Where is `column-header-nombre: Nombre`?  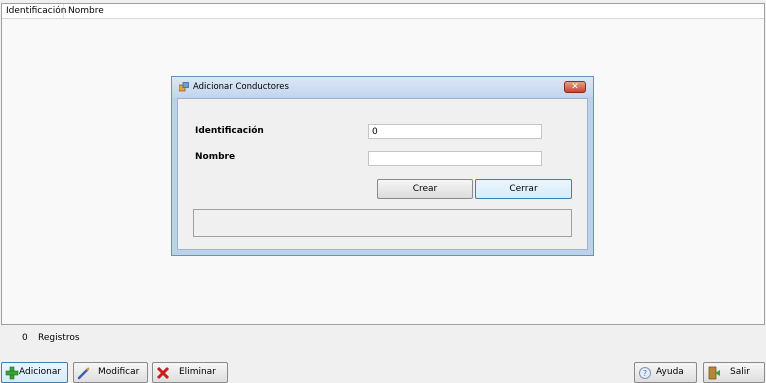
column-header-nombre: Nombre is located at coordinates (104, 11).